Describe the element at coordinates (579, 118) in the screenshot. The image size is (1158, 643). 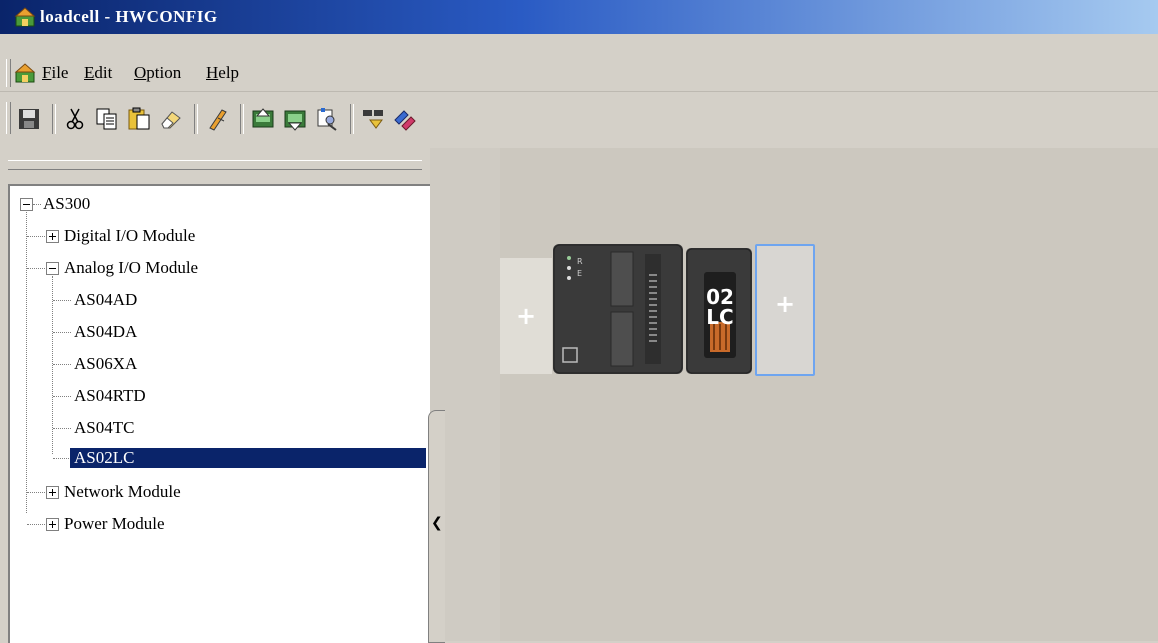
I see `toolbar` at that location.